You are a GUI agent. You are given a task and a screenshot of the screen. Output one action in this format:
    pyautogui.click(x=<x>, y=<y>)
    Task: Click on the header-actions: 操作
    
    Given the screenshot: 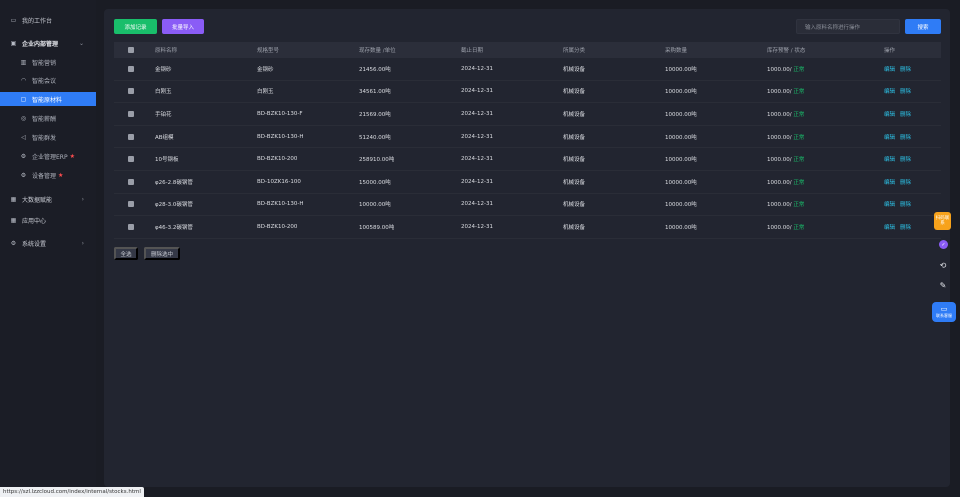 What is the action you would take?
    pyautogui.click(x=890, y=51)
    